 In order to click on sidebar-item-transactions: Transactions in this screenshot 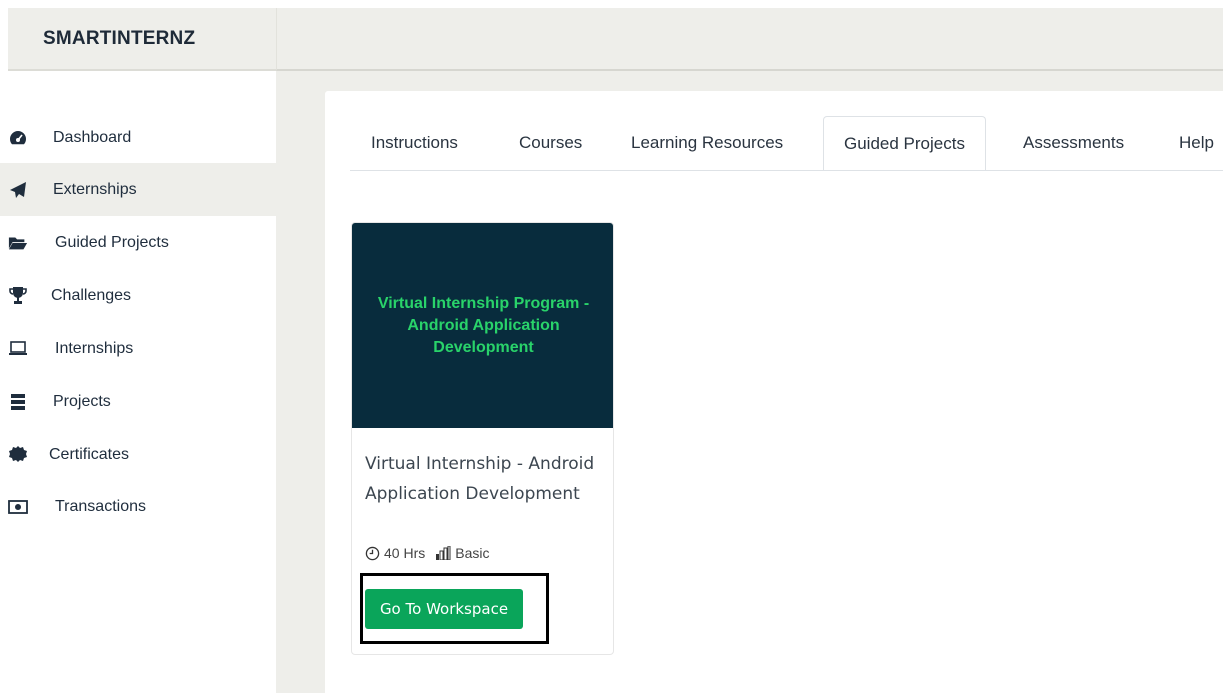, I will do `click(138, 506)`.